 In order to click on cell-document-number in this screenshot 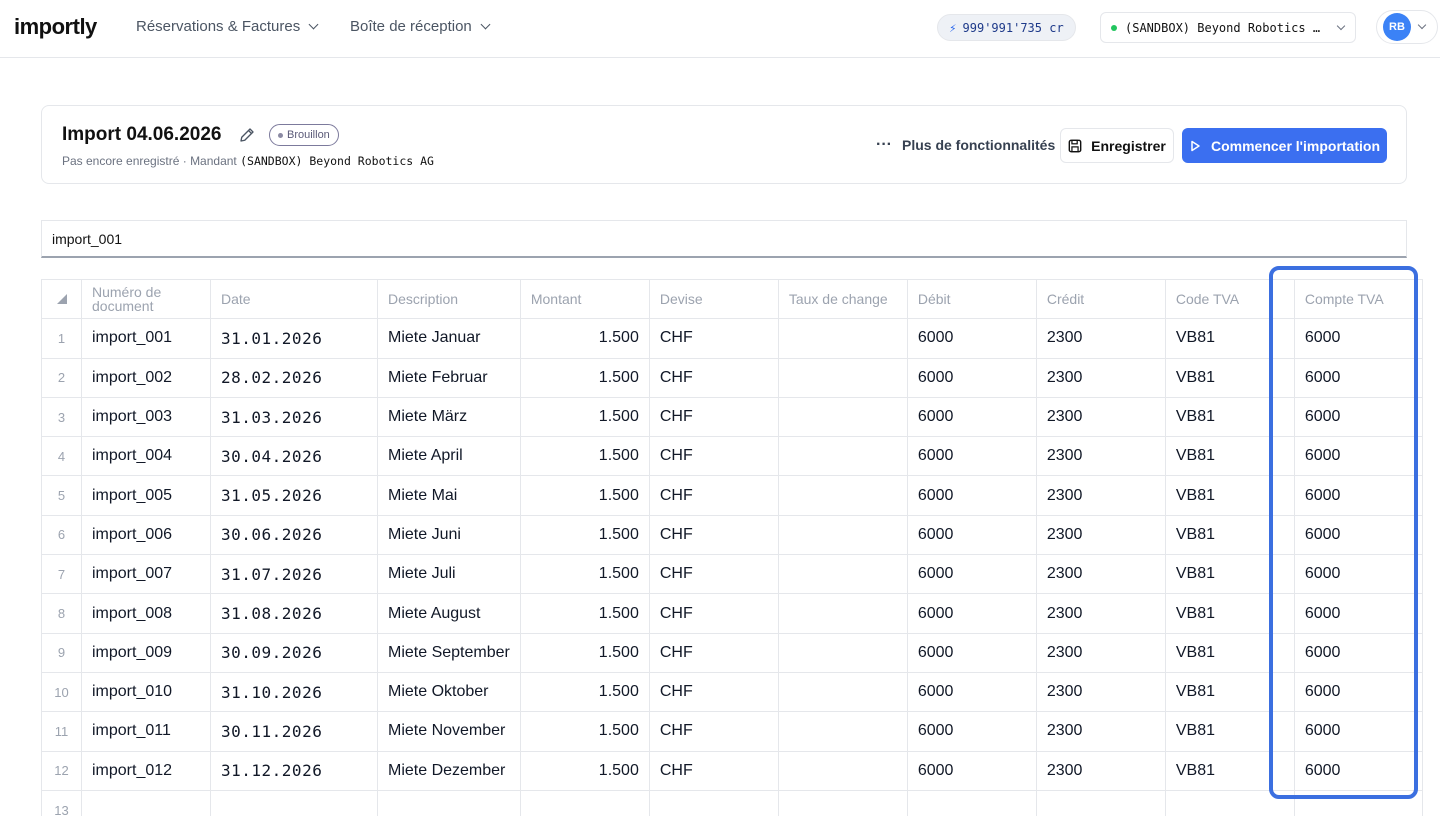, I will do `click(146, 802)`.